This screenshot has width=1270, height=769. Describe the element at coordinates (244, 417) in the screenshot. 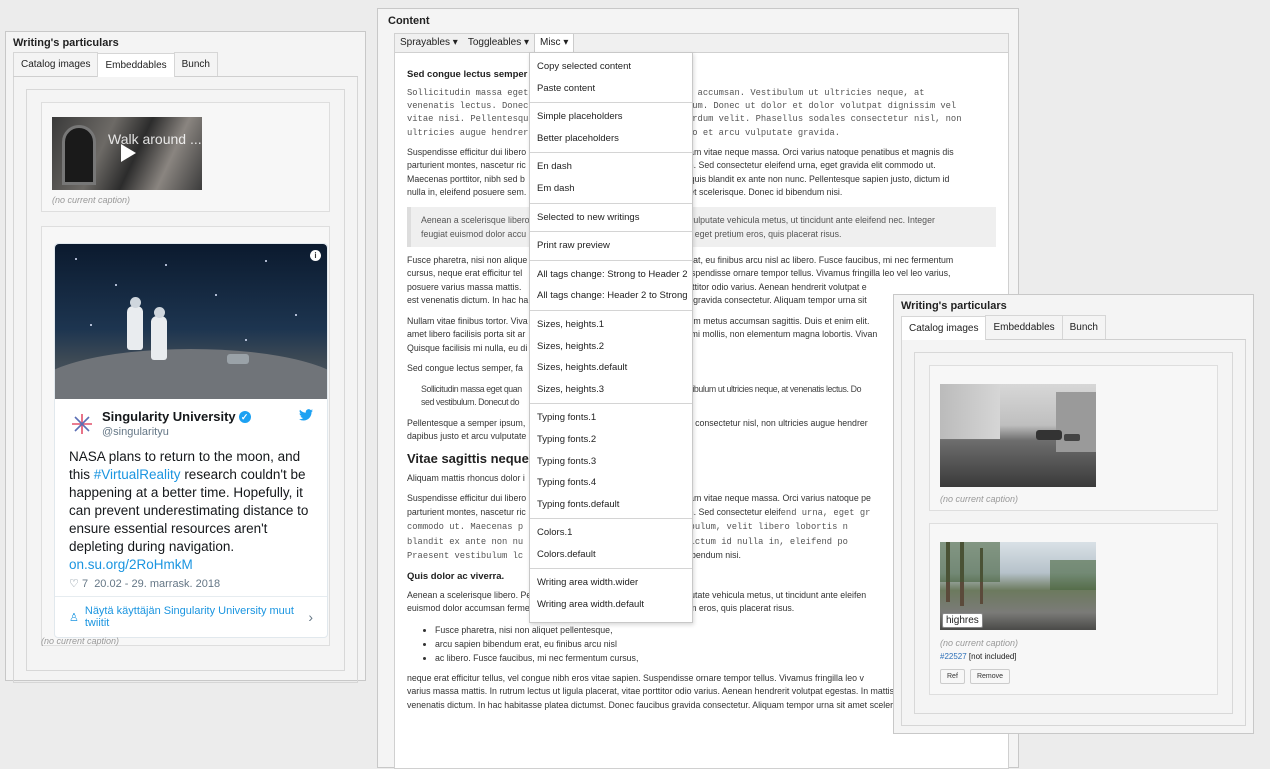

I see `verified-icon: ✓` at that location.